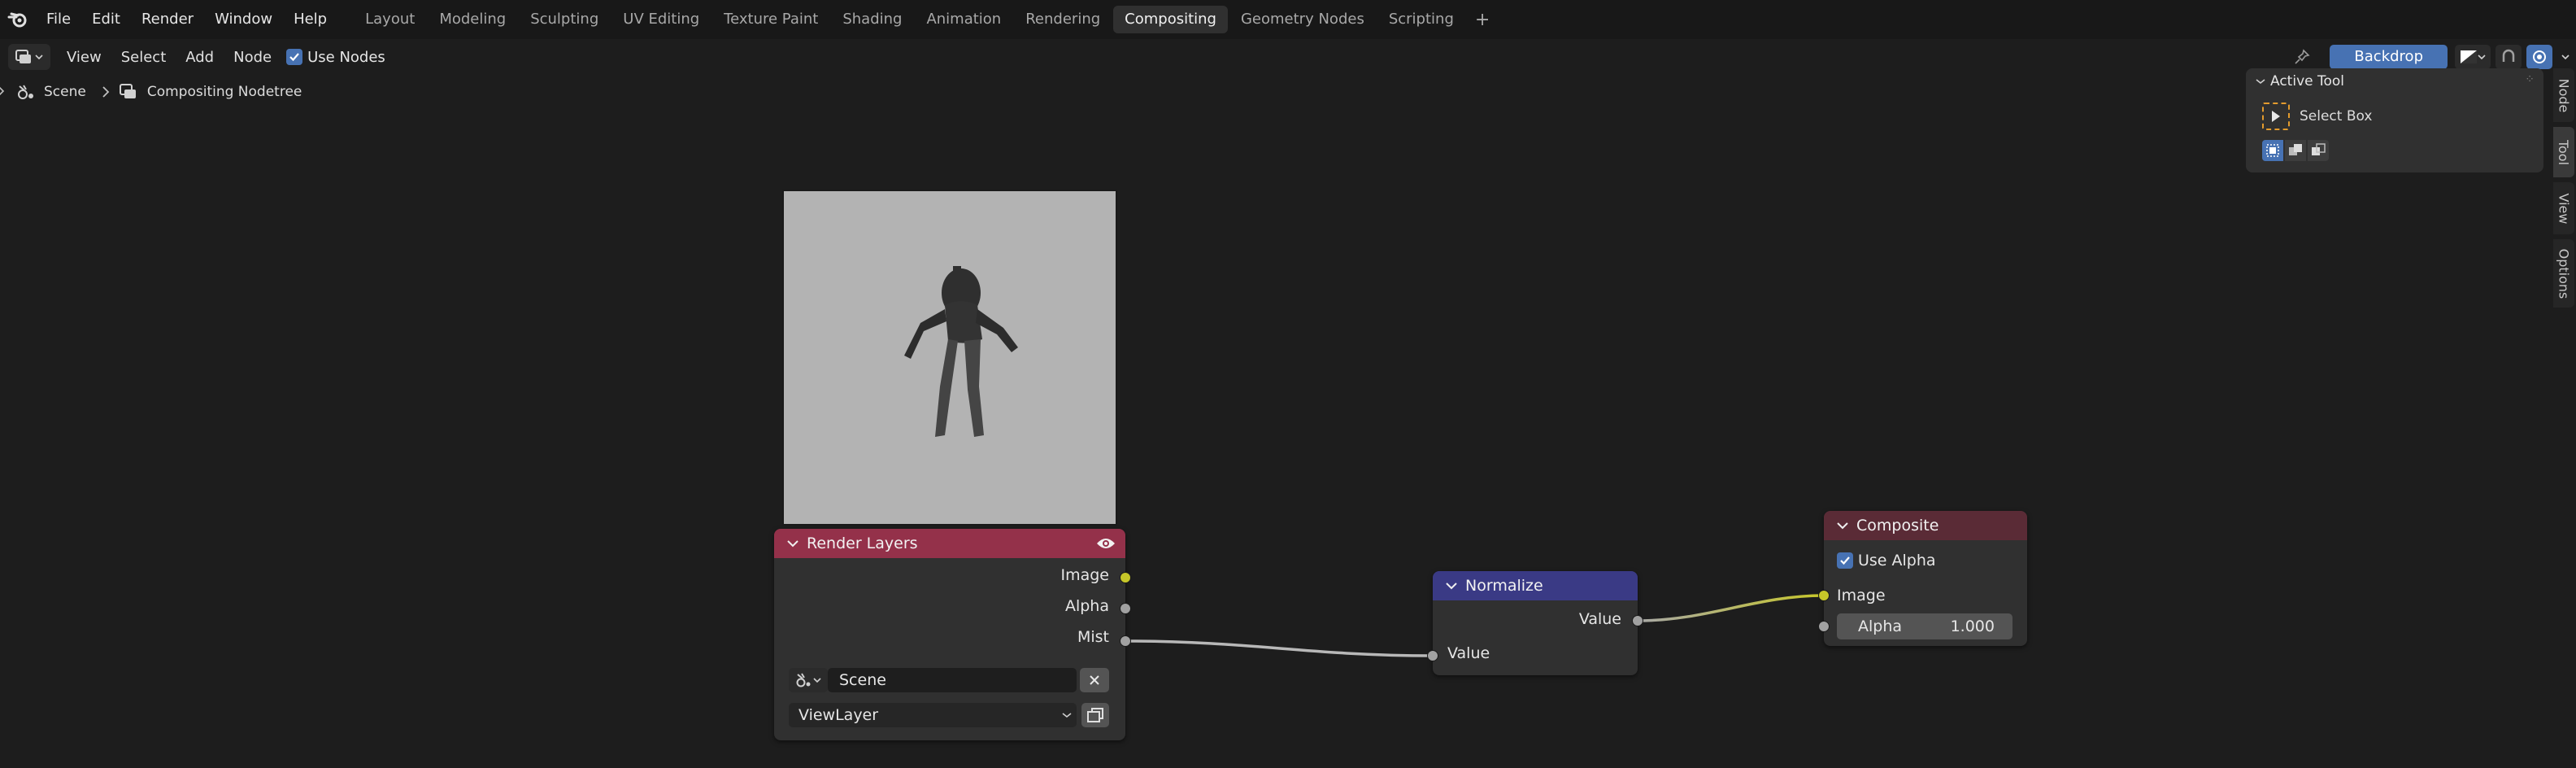  I want to click on checkmark-icon, so click(1845, 561).